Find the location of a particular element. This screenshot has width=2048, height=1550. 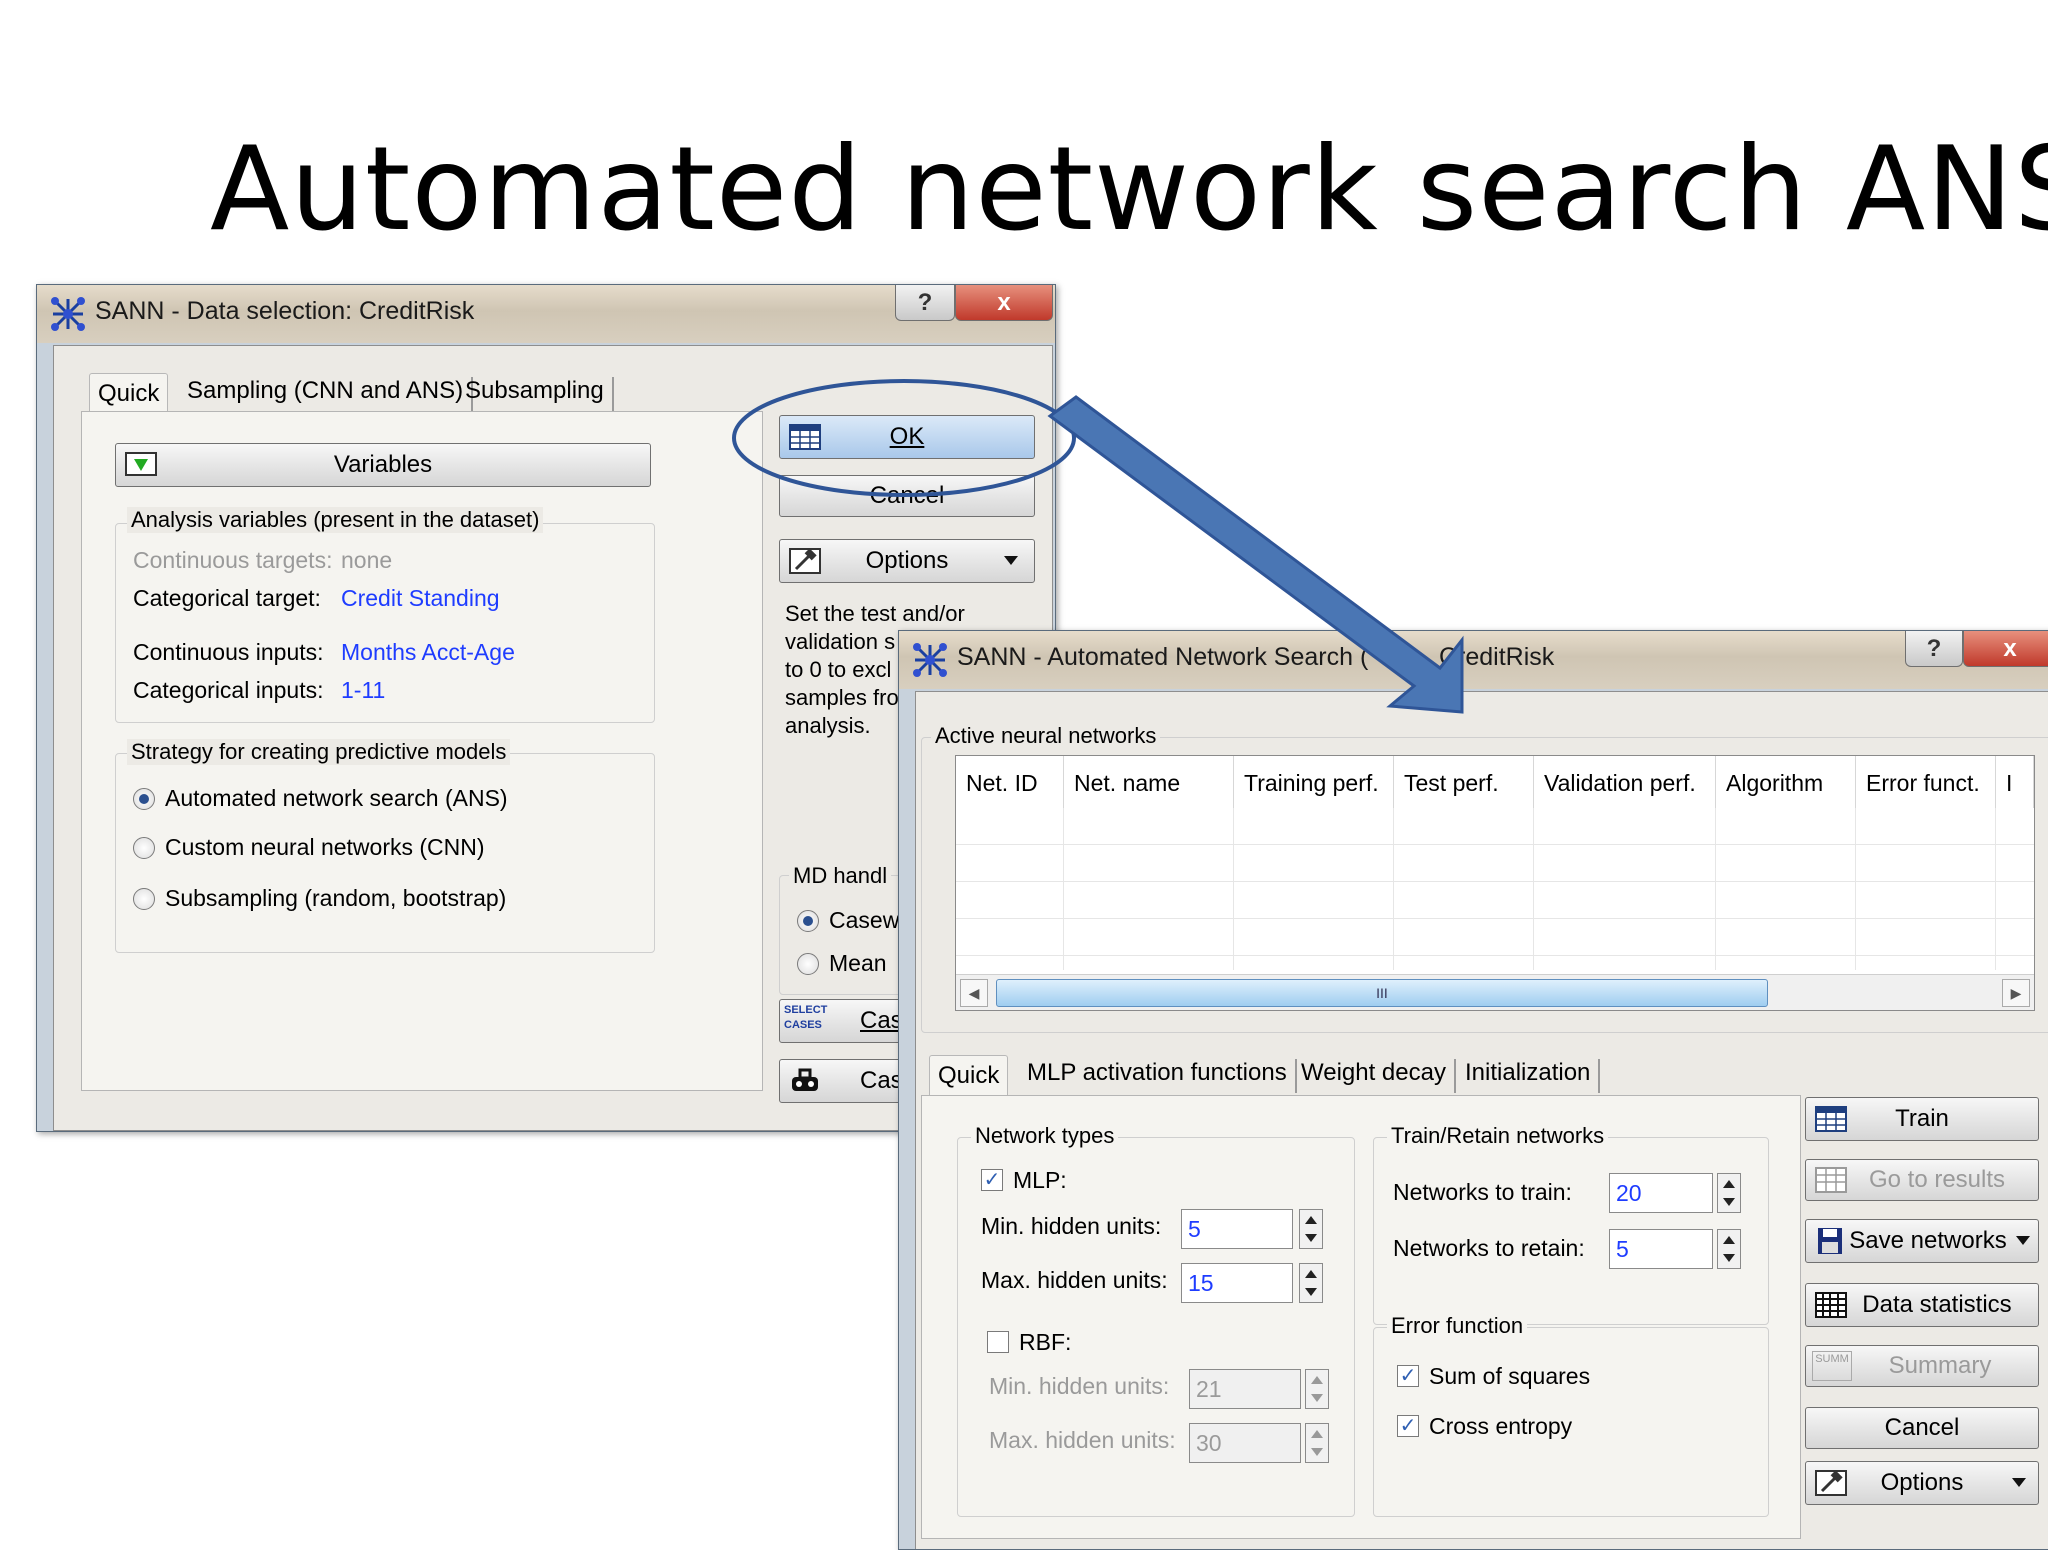

categorical-inputs-value: 1-11 is located at coordinates (363, 690).